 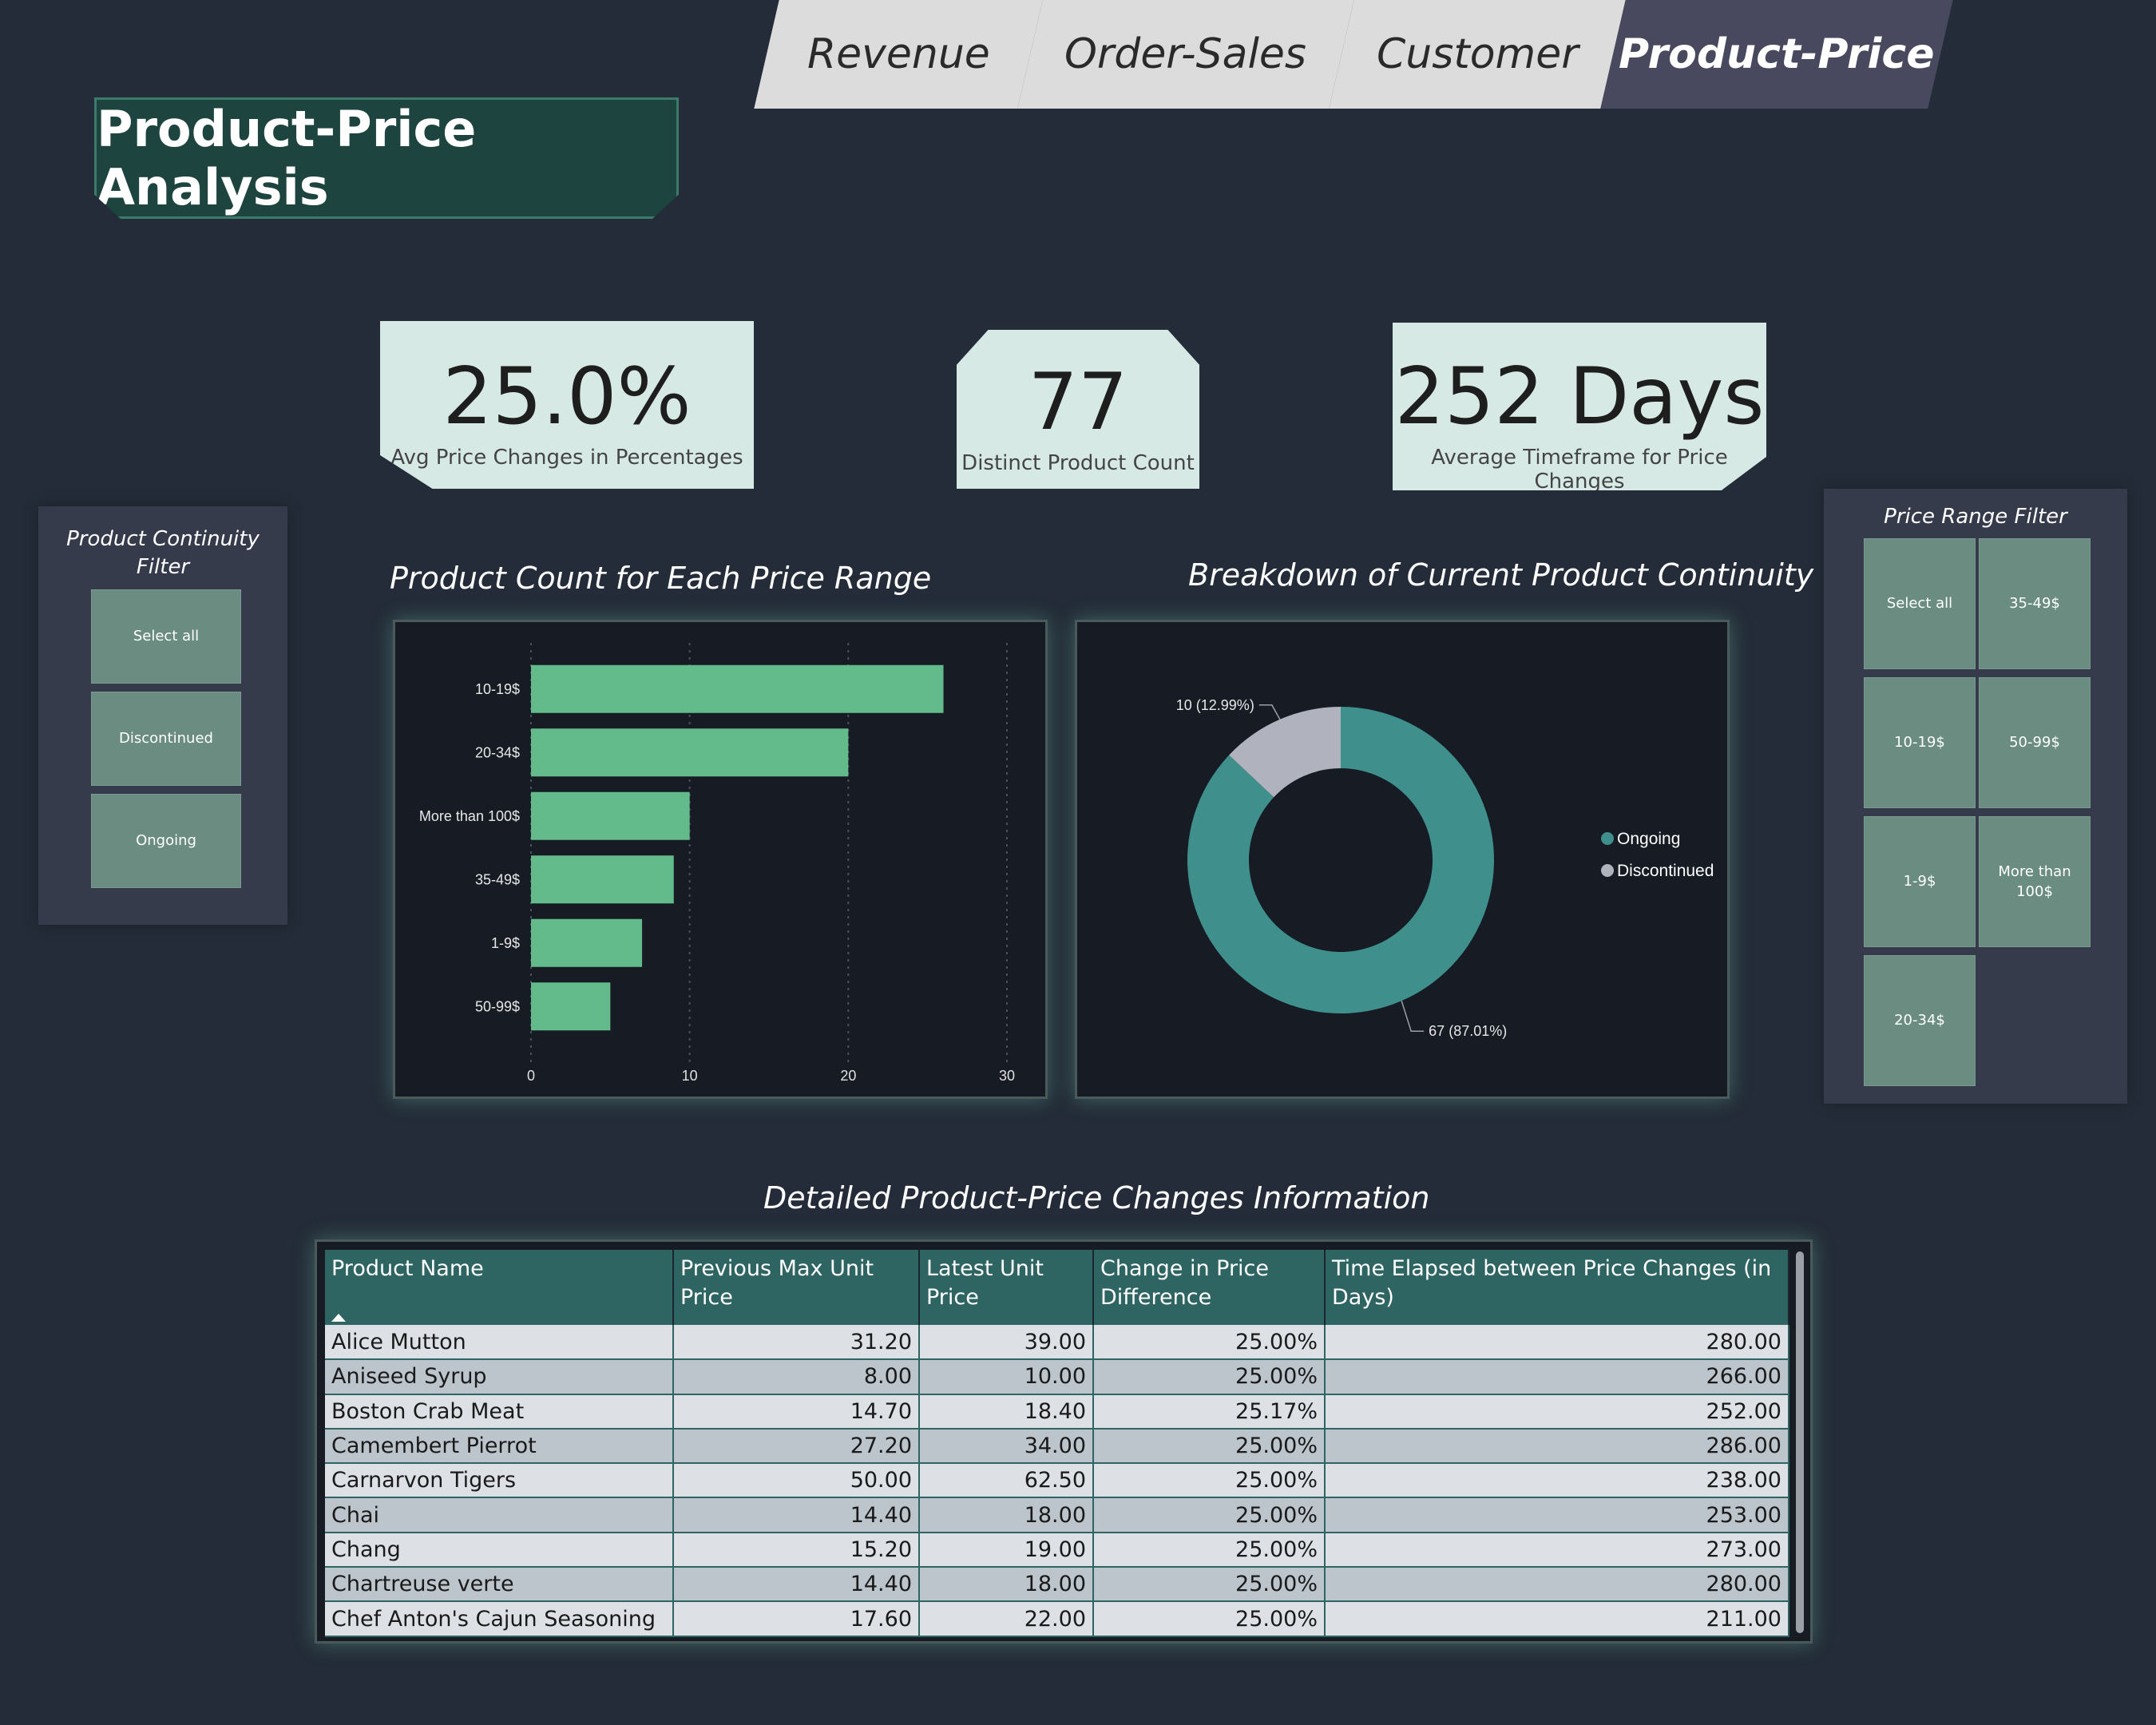 What do you see at coordinates (162, 553) in the screenshot?
I see `continuity-filter-title: Product Continuity Filter` at bounding box center [162, 553].